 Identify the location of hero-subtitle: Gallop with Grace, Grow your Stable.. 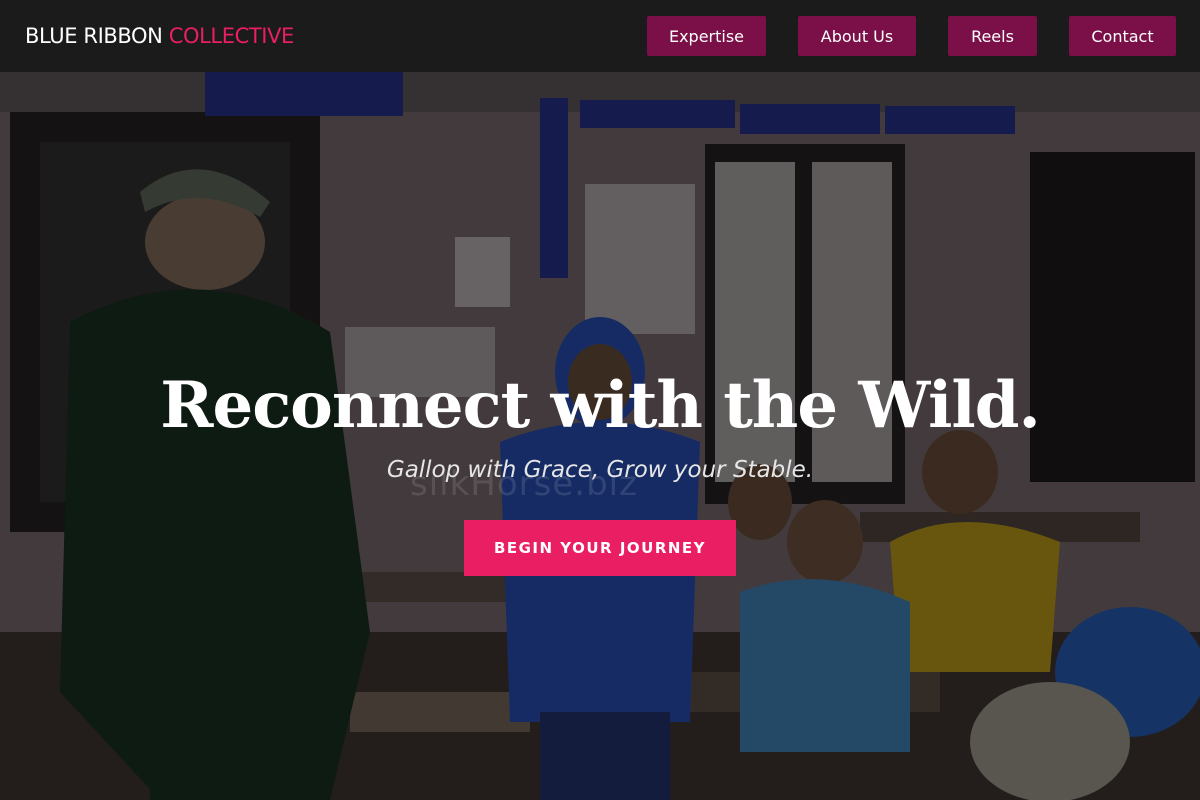
(600, 470).